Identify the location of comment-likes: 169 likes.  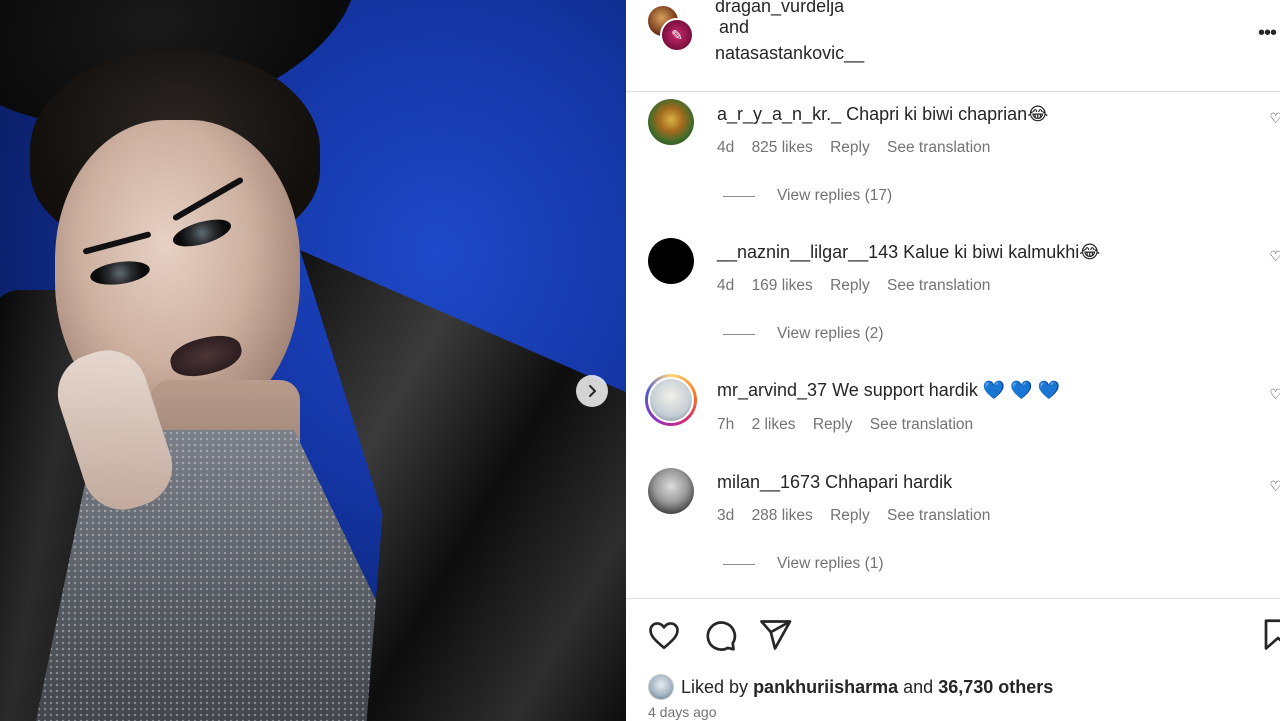
(782, 285).